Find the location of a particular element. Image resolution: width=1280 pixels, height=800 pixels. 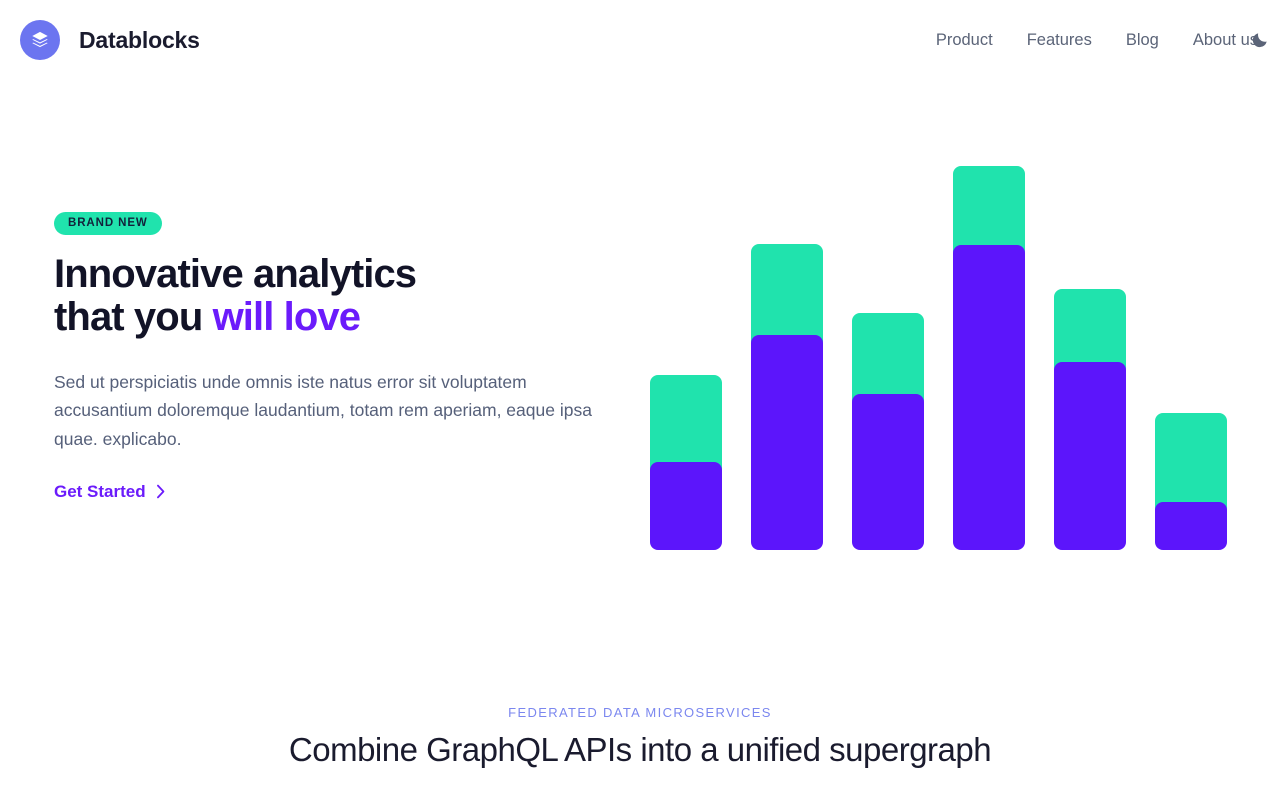

nav-item-blog: Blog is located at coordinates (1142, 40).